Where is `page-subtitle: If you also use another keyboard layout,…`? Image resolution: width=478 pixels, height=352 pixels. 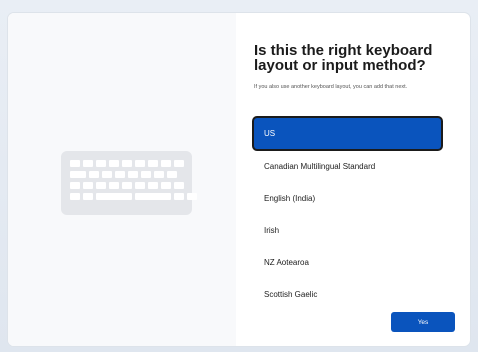 page-subtitle: If you also use another keyboard layout,… is located at coordinates (331, 87).